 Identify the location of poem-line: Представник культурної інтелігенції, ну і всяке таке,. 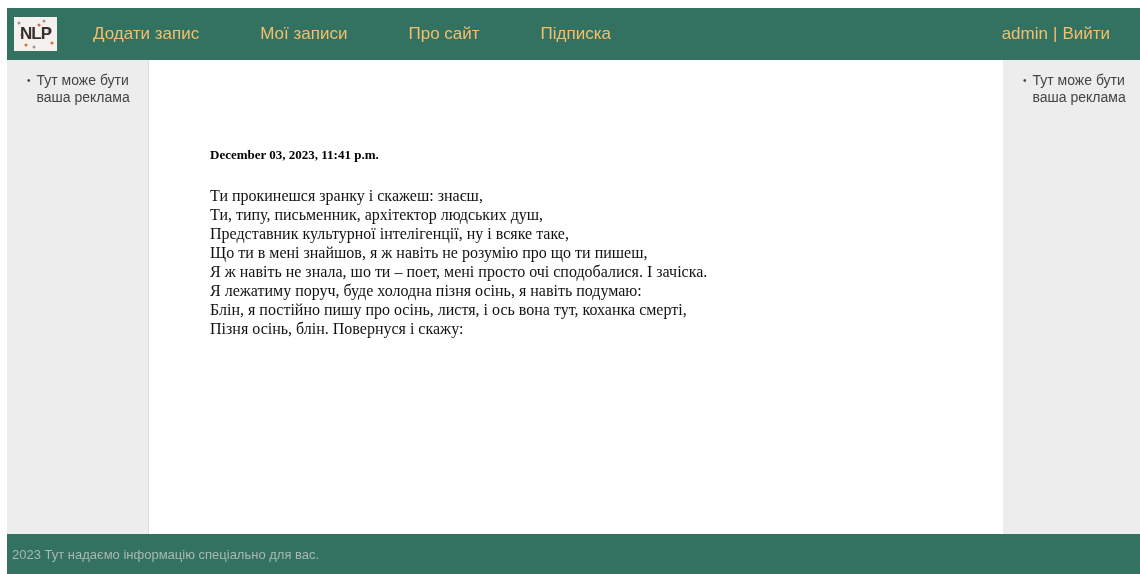
(390, 233).